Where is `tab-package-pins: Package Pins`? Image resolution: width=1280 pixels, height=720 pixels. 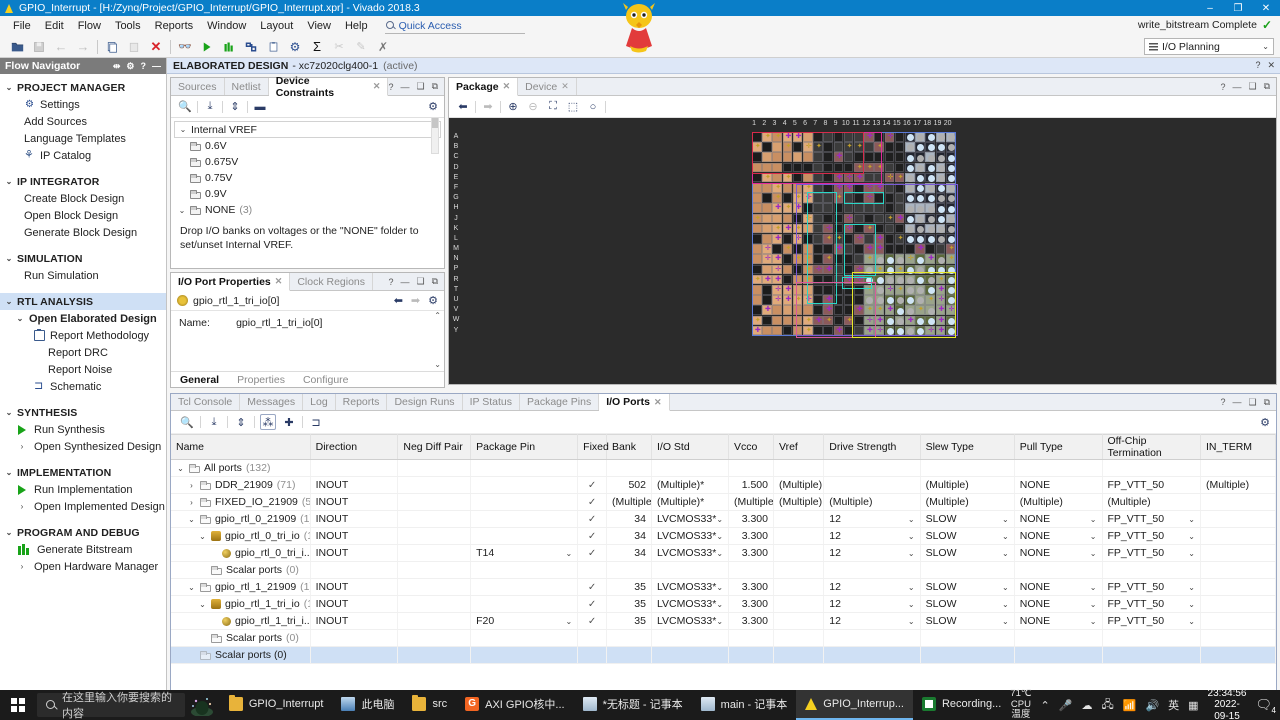
tab-package-pins: Package Pins is located at coordinates (560, 402).